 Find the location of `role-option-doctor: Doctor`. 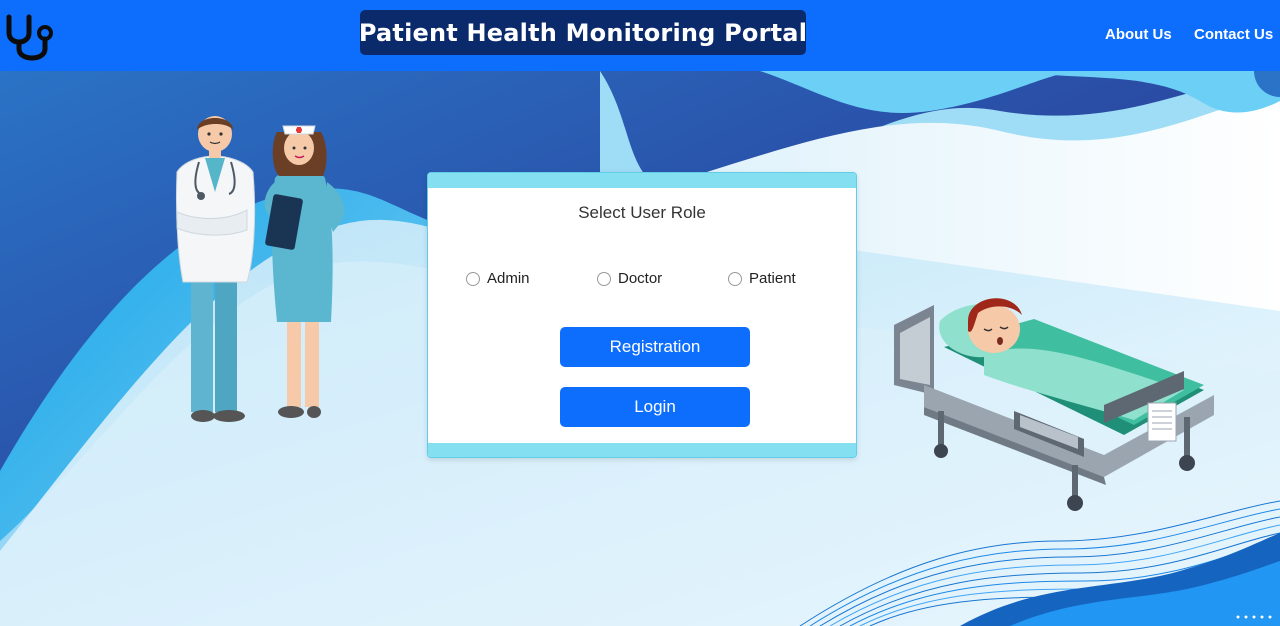

role-option-doctor: Doctor is located at coordinates (629, 278).